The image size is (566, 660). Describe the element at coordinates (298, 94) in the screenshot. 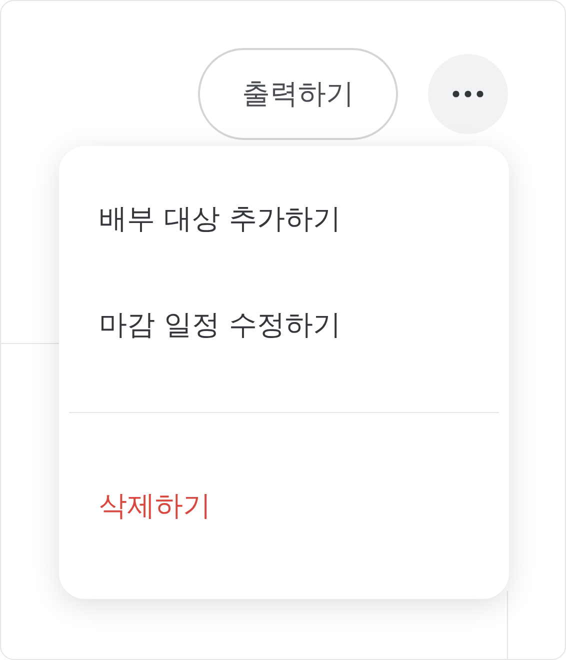

I see `print-button: 출력하기` at that location.